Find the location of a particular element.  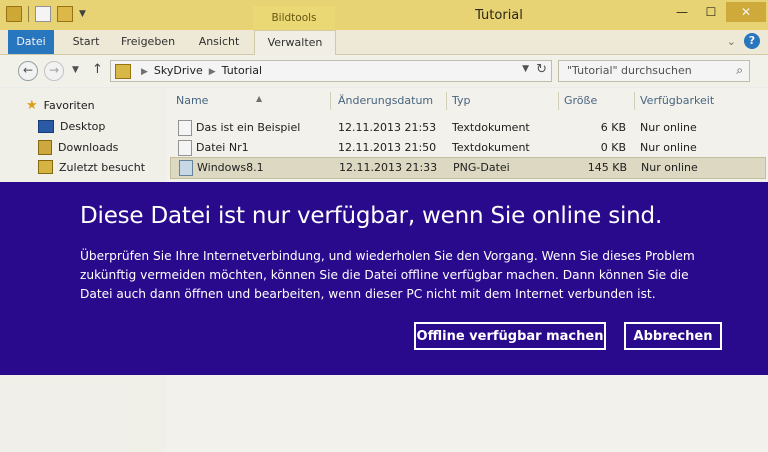

make-available-offline-button: Offline verfügbar machen is located at coordinates (510, 336).